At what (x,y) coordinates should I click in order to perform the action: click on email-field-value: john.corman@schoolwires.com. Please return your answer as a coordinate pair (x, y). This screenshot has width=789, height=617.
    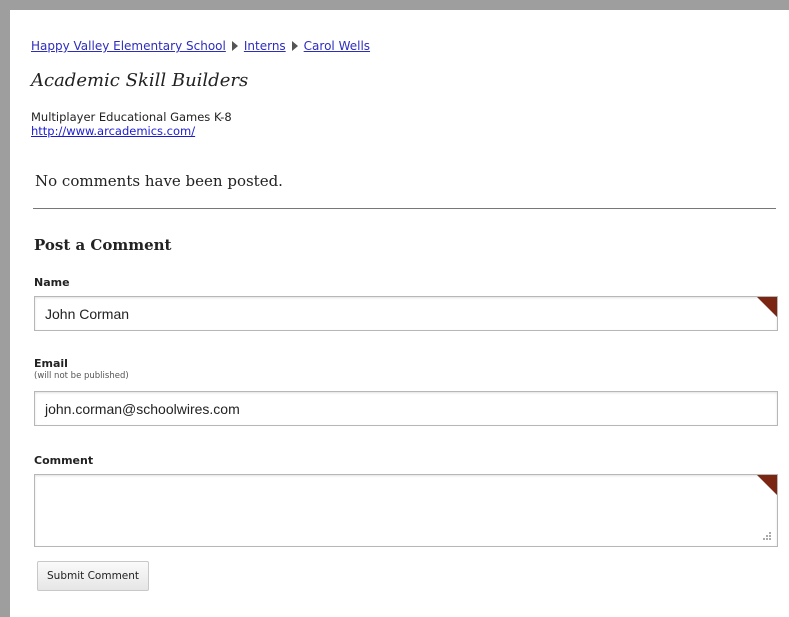
    Looking at the image, I should click on (142, 409).